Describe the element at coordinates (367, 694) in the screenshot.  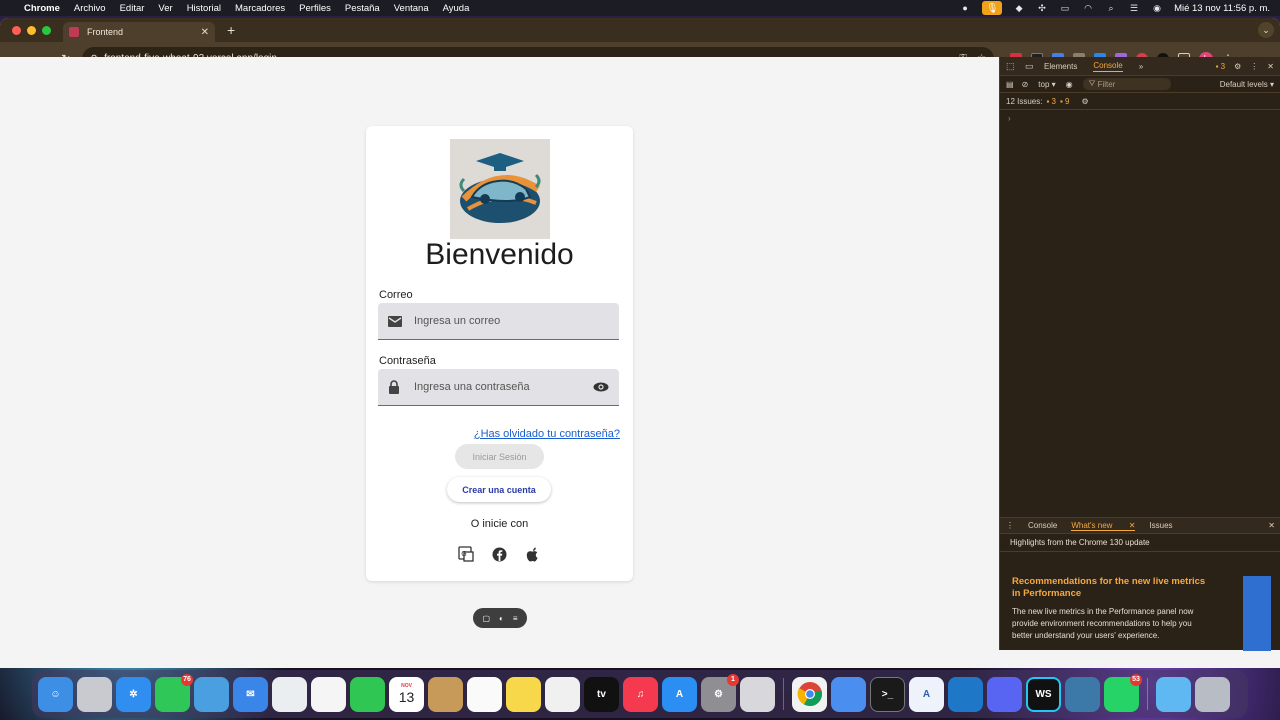
I see `facetime-icon` at that location.